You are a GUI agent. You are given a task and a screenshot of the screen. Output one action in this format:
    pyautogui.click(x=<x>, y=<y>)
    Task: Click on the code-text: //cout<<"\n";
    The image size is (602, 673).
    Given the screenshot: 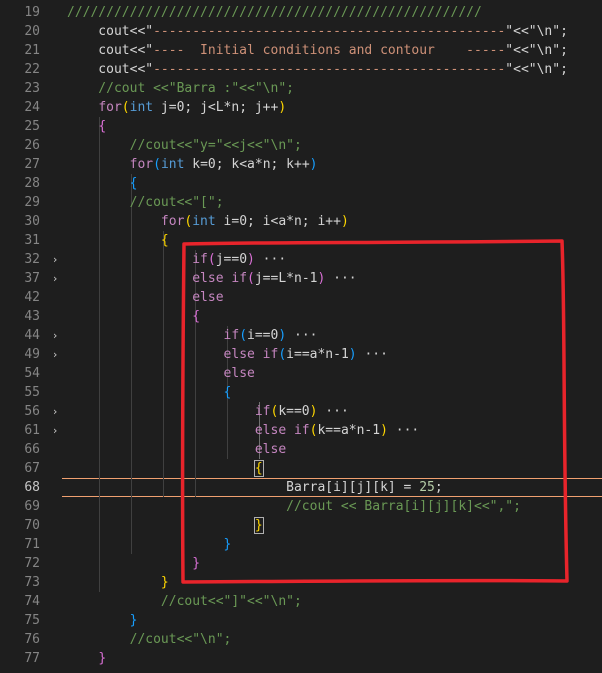 What is the action you would take?
    pyautogui.click(x=149, y=639)
    